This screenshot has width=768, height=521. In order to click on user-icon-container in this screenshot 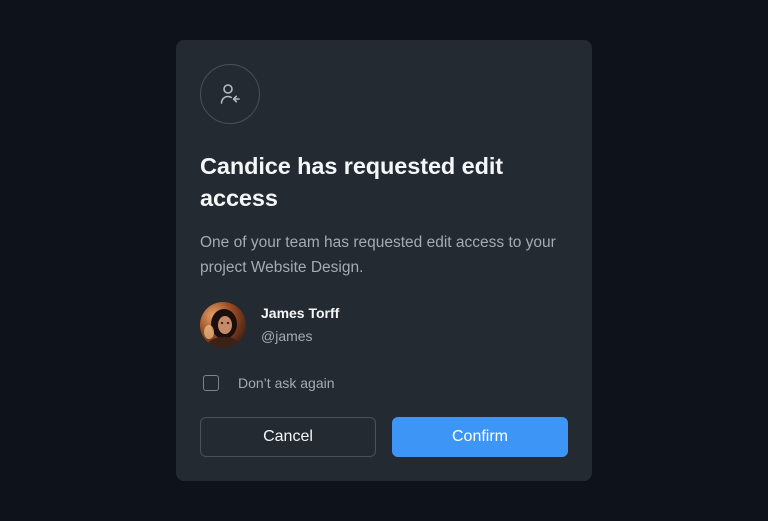, I will do `click(230, 94)`.